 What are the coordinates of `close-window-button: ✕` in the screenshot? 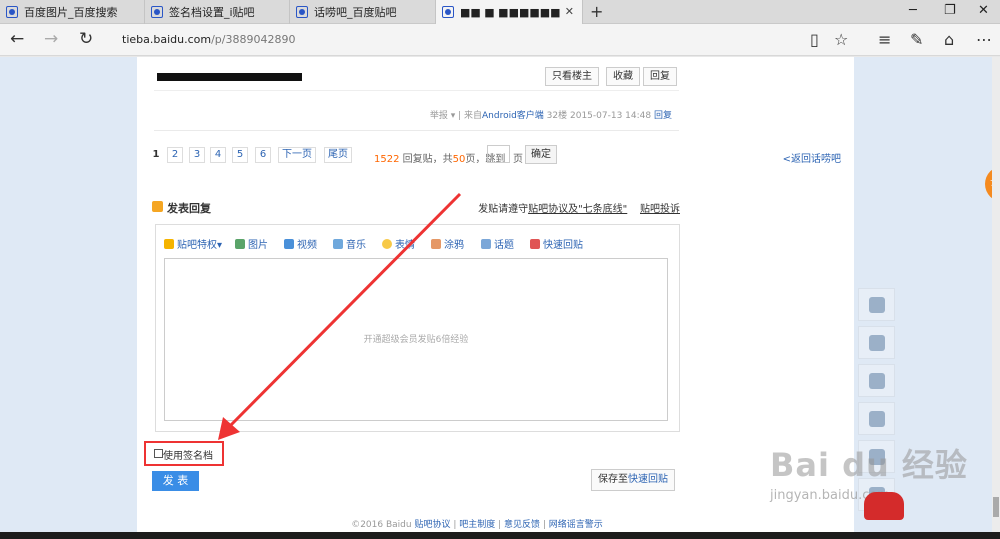 It's located at (983, 10).